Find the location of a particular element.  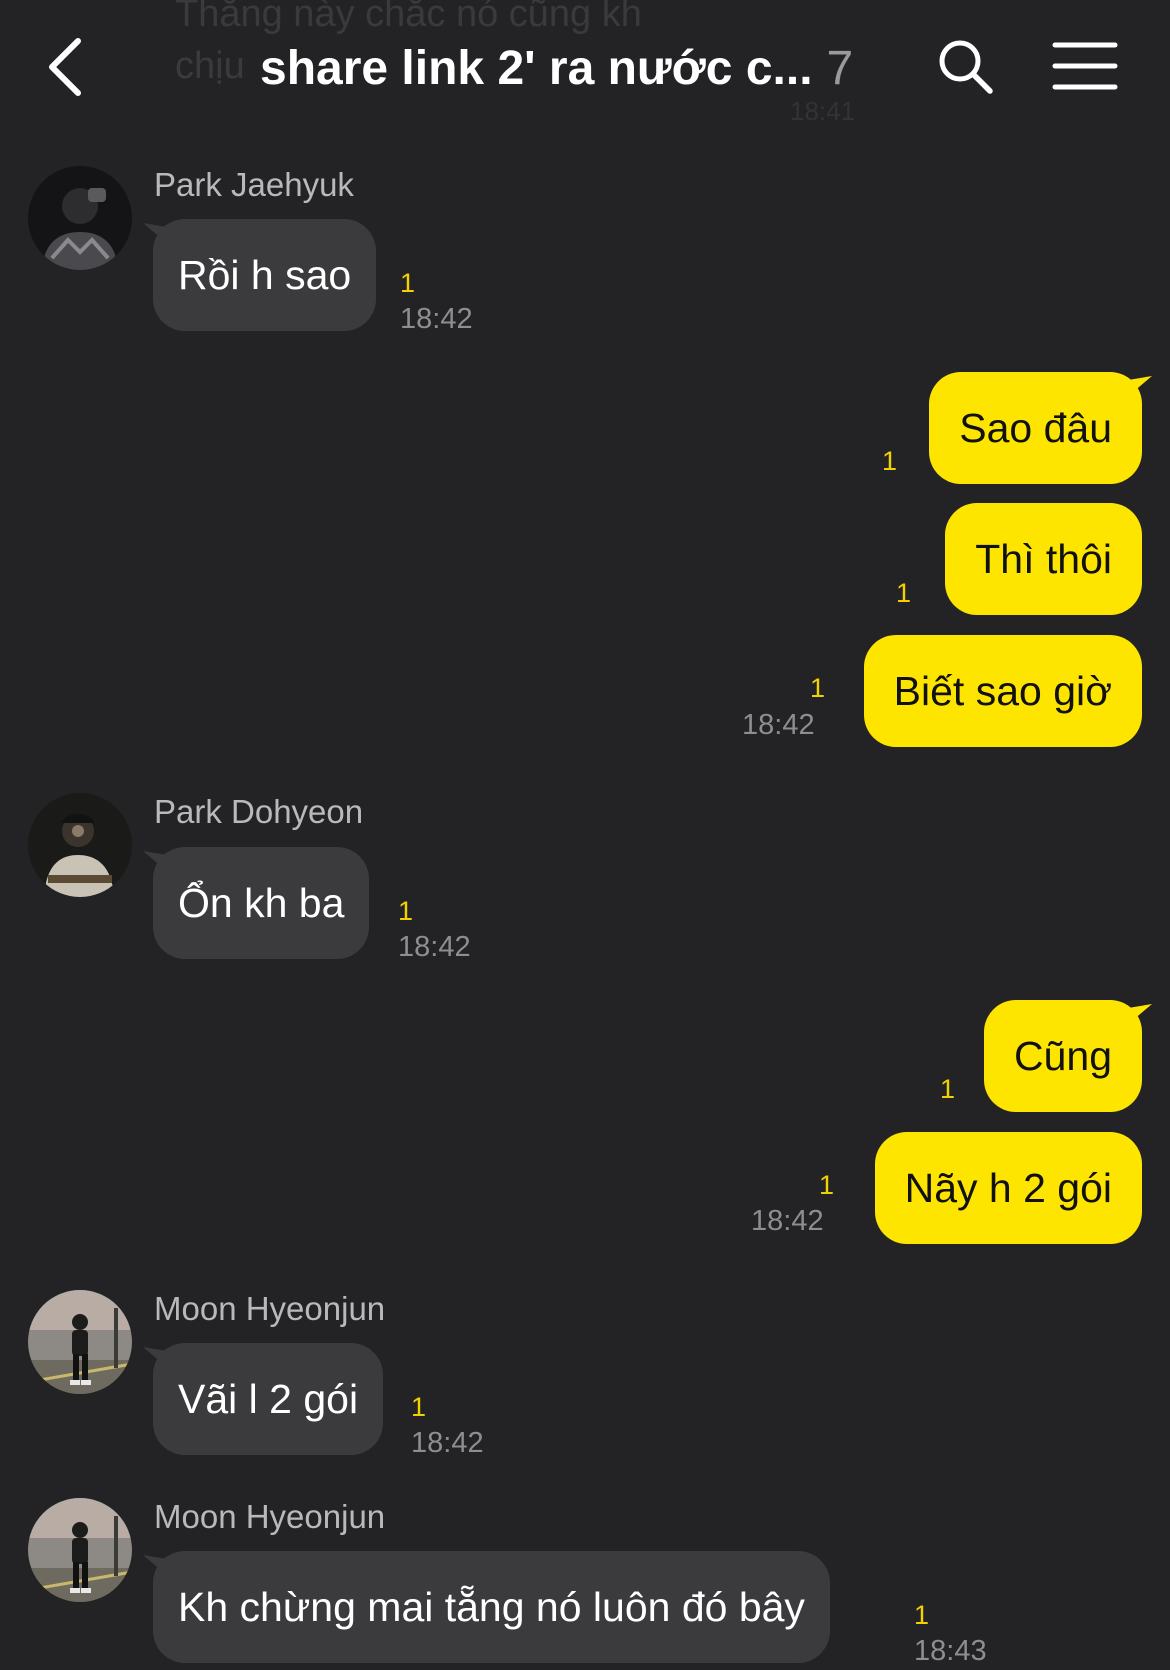

avatar-park-dohyeon is located at coordinates (80, 845).